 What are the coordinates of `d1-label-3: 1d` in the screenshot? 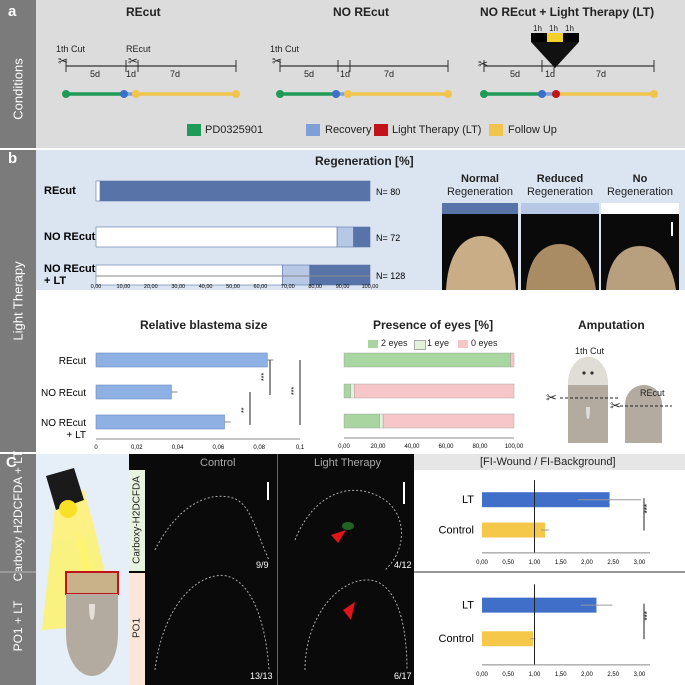 It's located at (550, 74).